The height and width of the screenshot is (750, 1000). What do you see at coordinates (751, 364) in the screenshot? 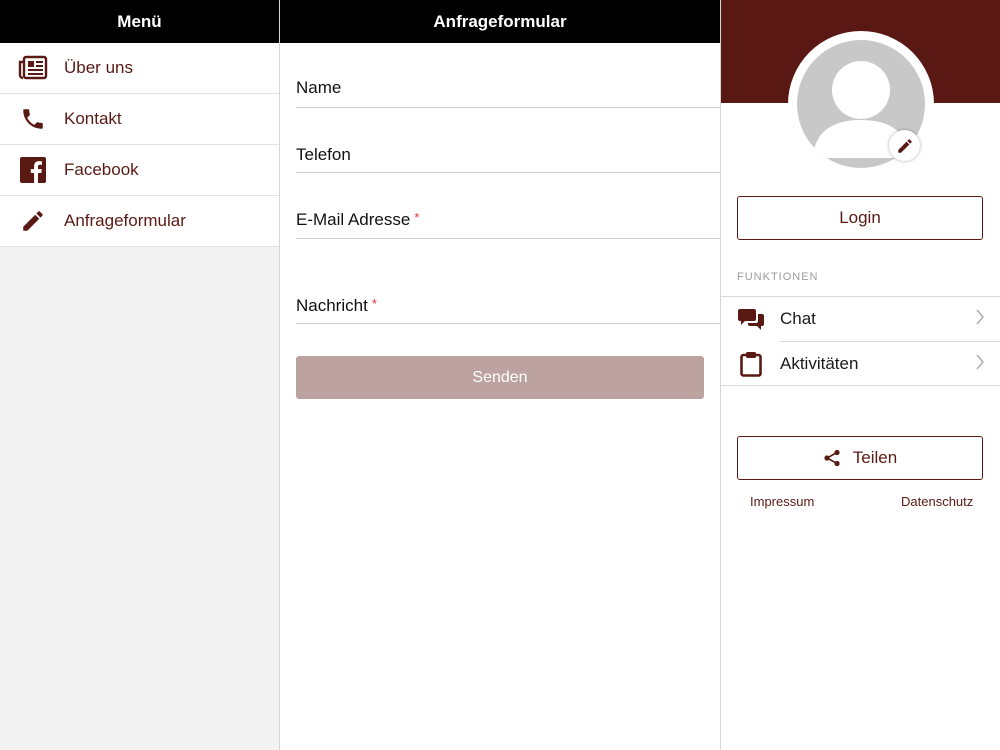
I see `clipboard-icon` at bounding box center [751, 364].